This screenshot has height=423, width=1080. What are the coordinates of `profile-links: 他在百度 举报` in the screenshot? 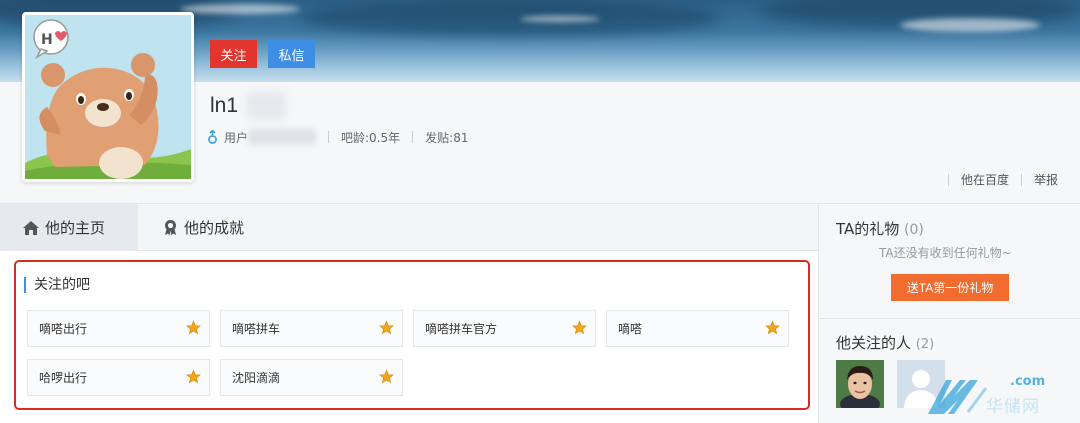 It's located at (997, 179).